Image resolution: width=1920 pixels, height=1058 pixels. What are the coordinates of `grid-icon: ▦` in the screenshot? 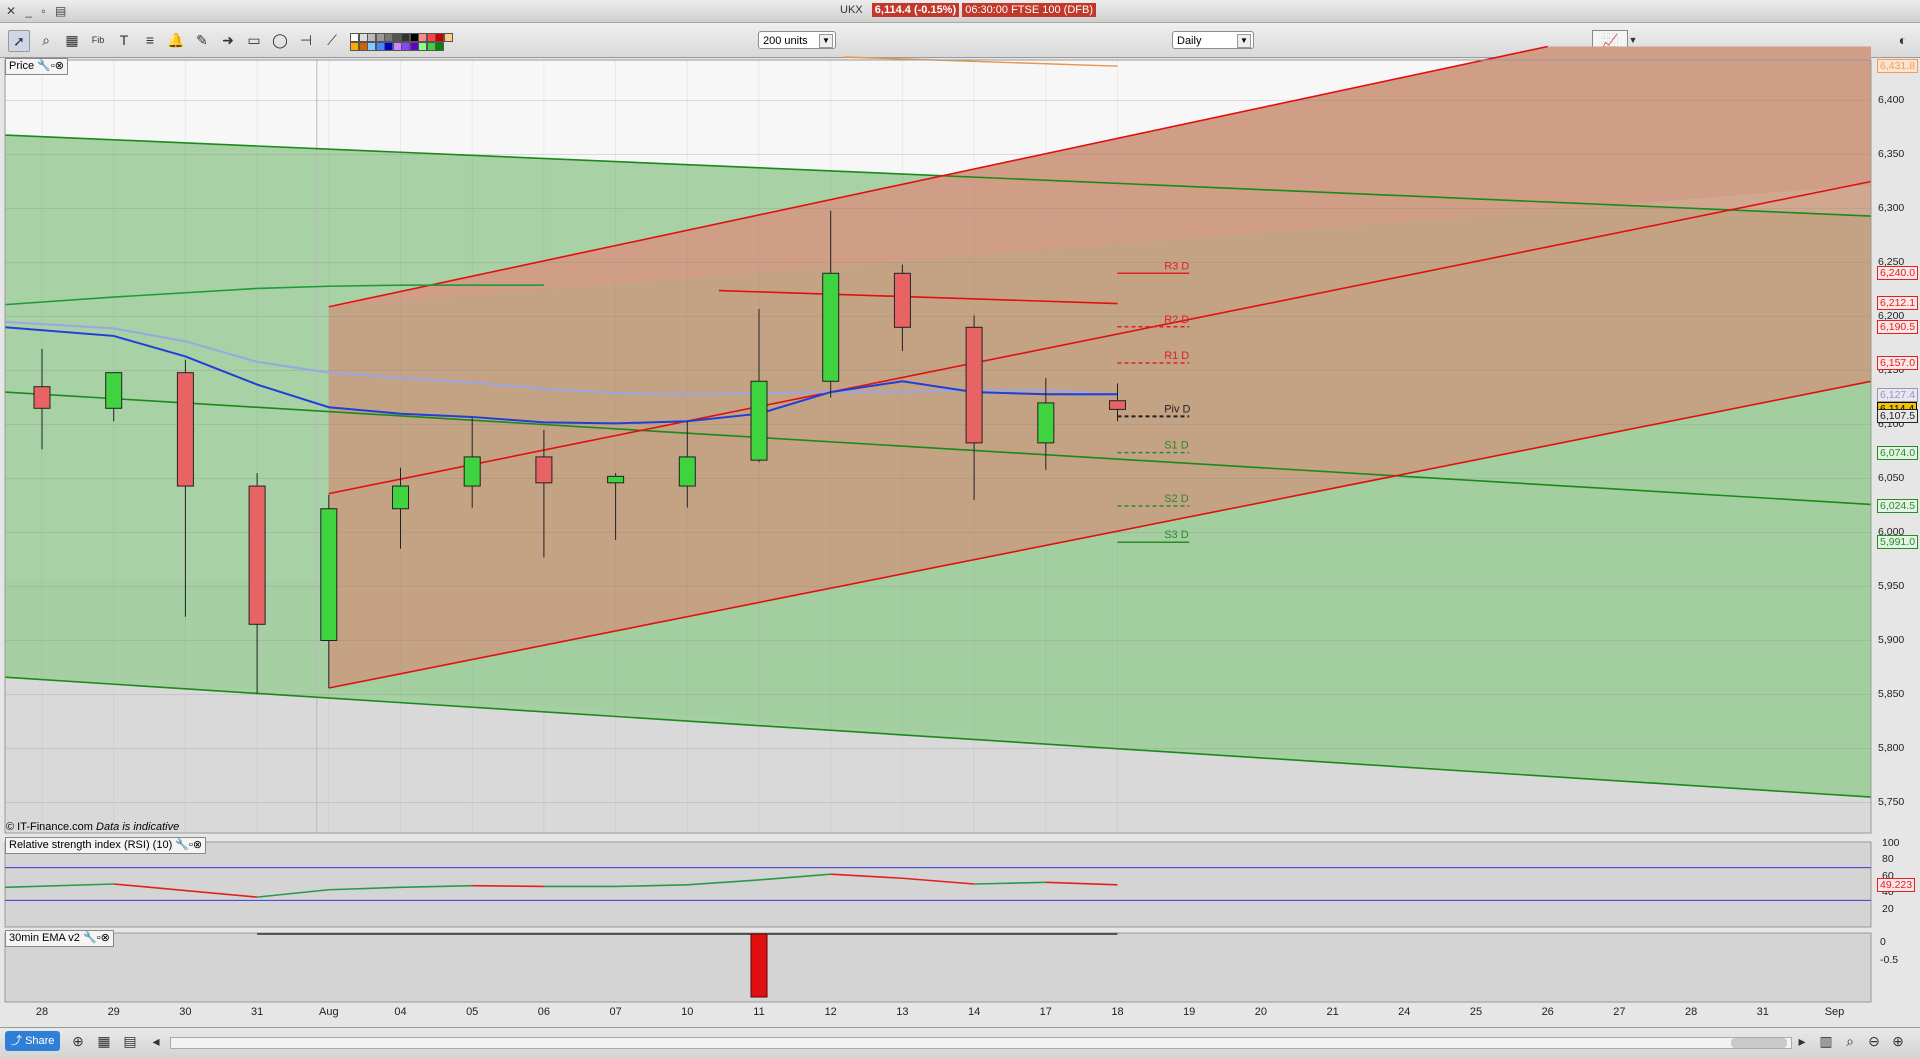 It's located at (104, 1041).